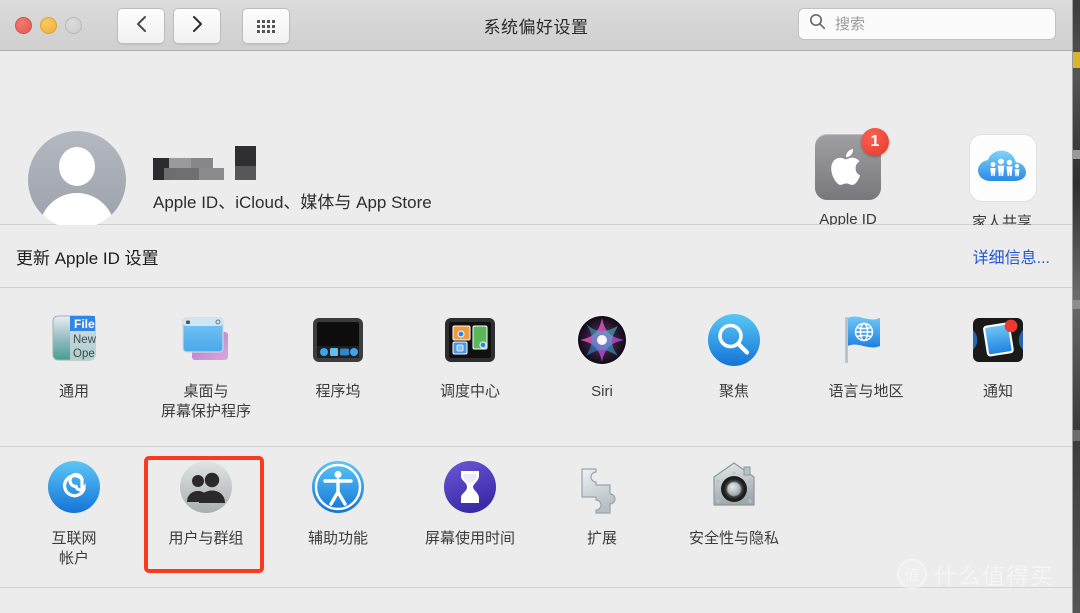 The image size is (1080, 613). Describe the element at coordinates (602, 391) in the screenshot. I see `pref-label: Siri` at that location.